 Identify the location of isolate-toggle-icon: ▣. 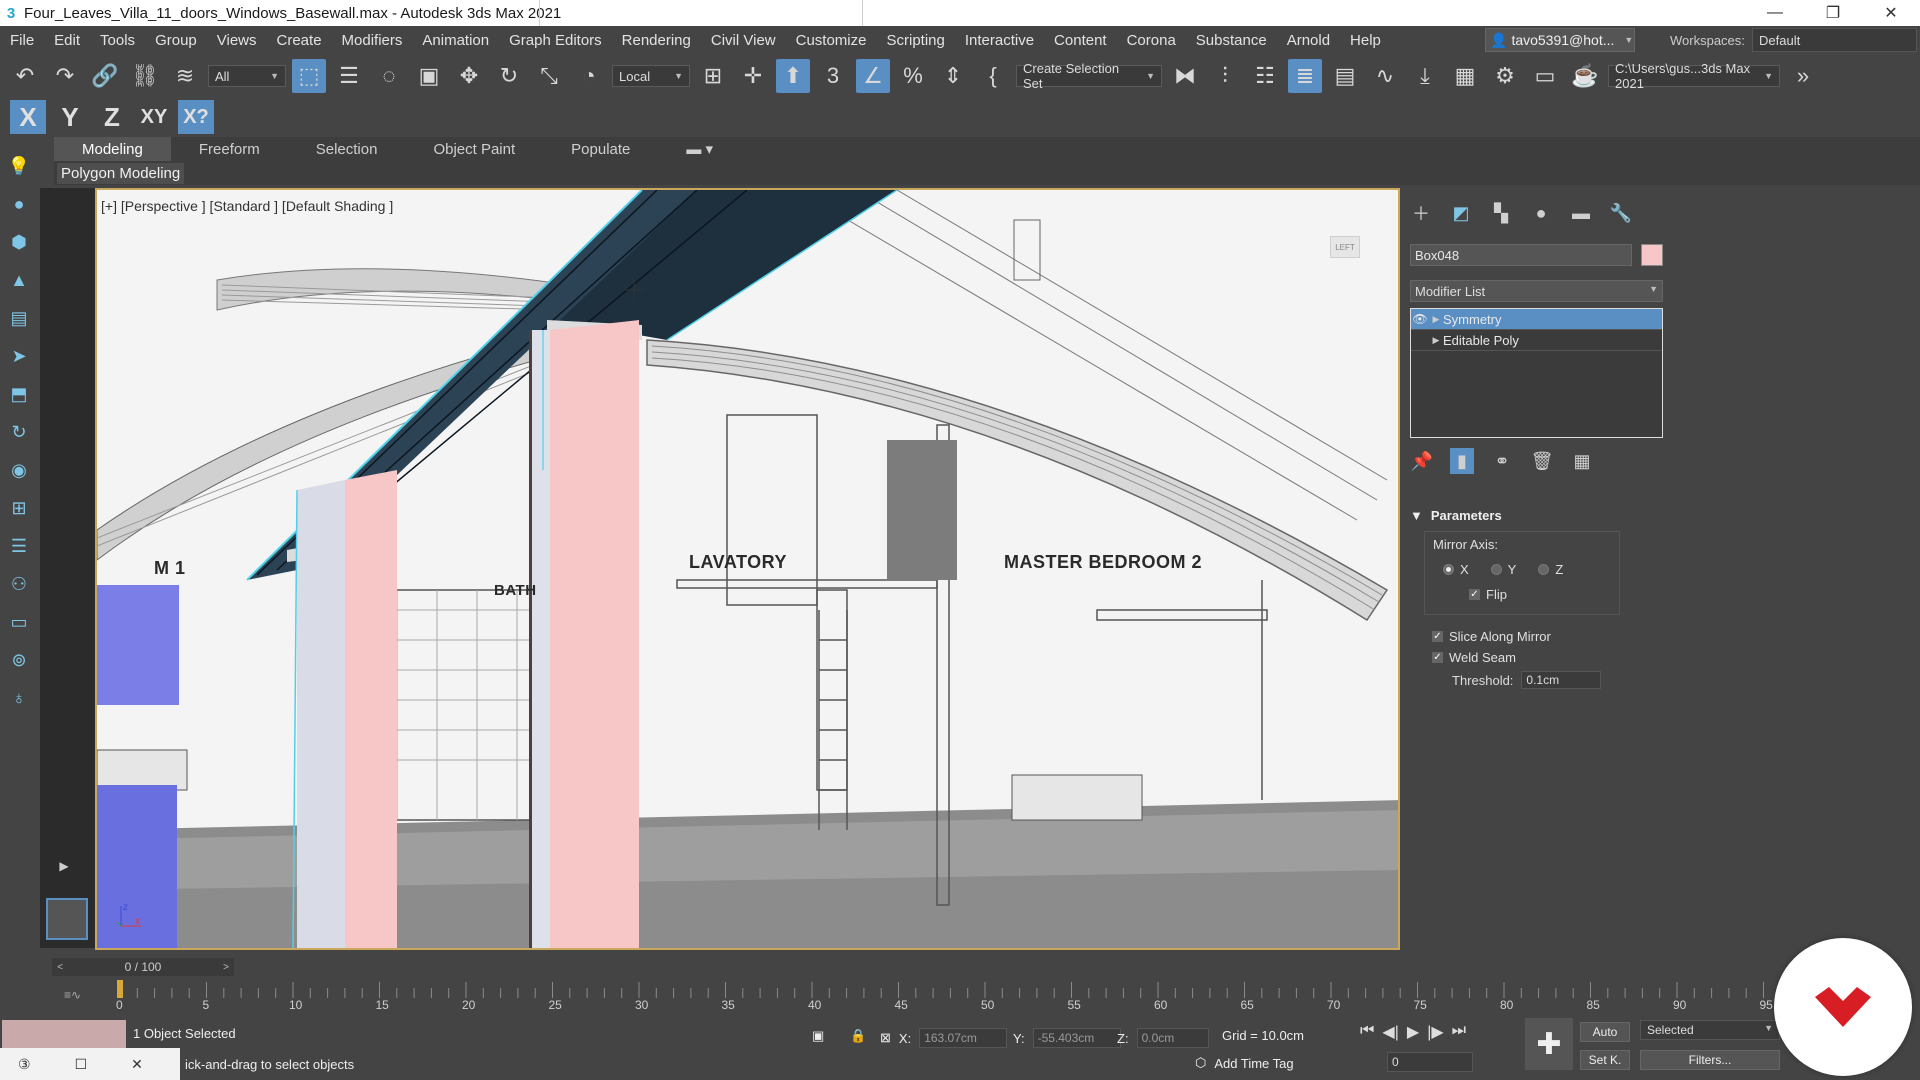
(818, 1036).